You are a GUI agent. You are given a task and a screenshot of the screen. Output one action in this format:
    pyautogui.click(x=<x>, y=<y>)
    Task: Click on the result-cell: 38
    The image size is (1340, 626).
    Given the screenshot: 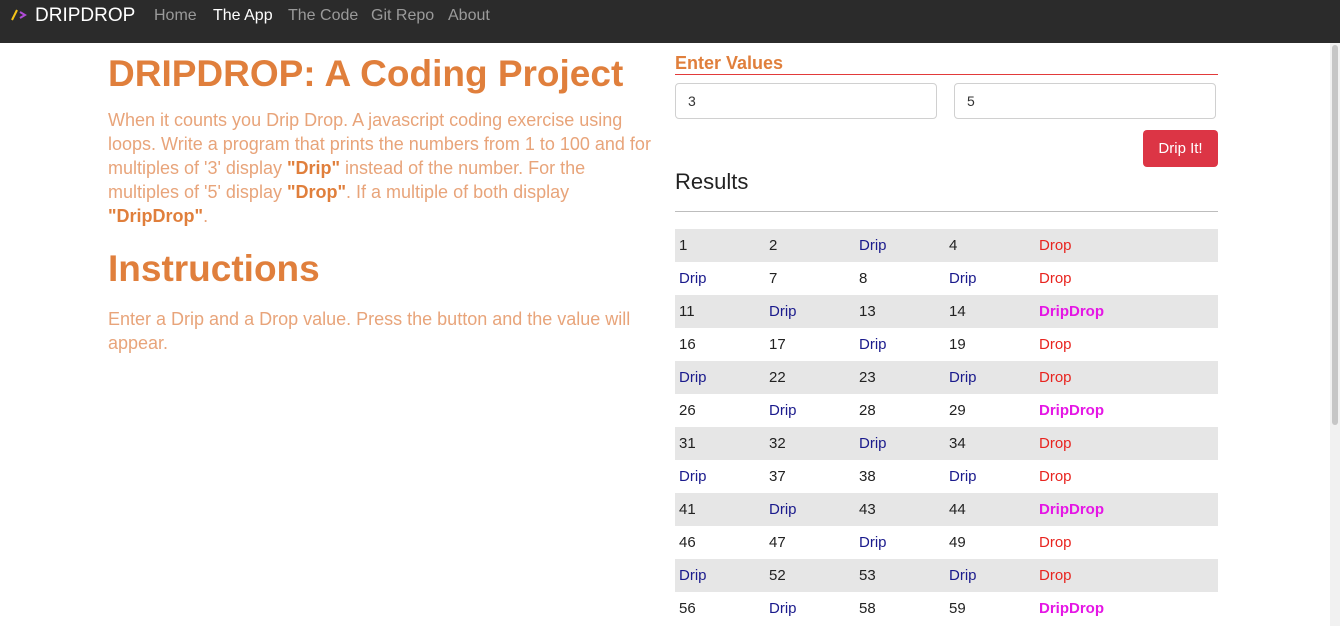 What is the action you would take?
    pyautogui.click(x=900, y=476)
    